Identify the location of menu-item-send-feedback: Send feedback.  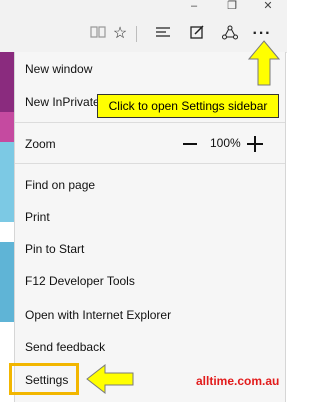
(65, 347).